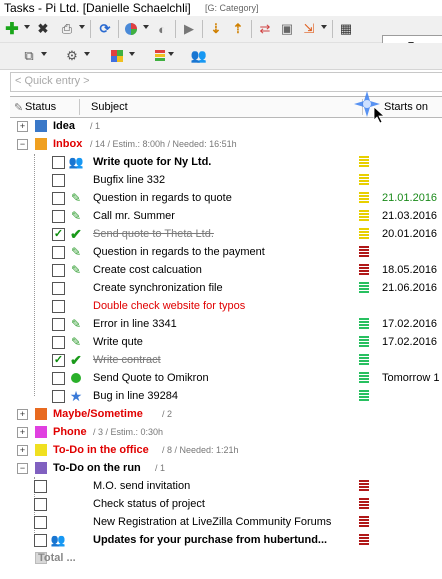 This screenshot has height=579, width=442. What do you see at coordinates (226, 288) in the screenshot?
I see `task-row: Create synchronization file 21.06.2016` at bounding box center [226, 288].